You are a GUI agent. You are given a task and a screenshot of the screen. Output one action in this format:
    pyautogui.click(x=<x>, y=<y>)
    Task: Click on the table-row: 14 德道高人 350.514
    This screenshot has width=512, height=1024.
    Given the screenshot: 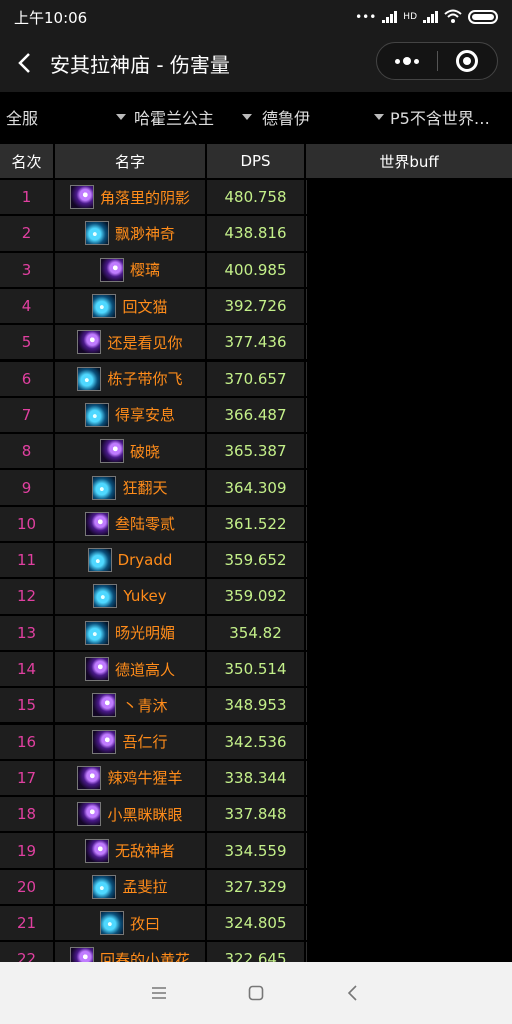 What is the action you would take?
    pyautogui.click(x=256, y=669)
    